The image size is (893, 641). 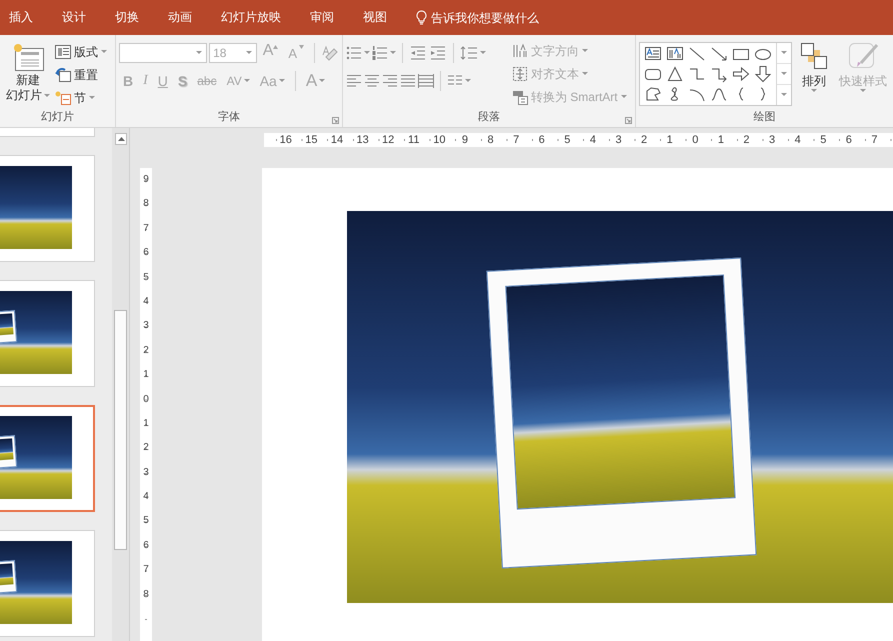 I want to click on ruler-number: 11, so click(x=413, y=140).